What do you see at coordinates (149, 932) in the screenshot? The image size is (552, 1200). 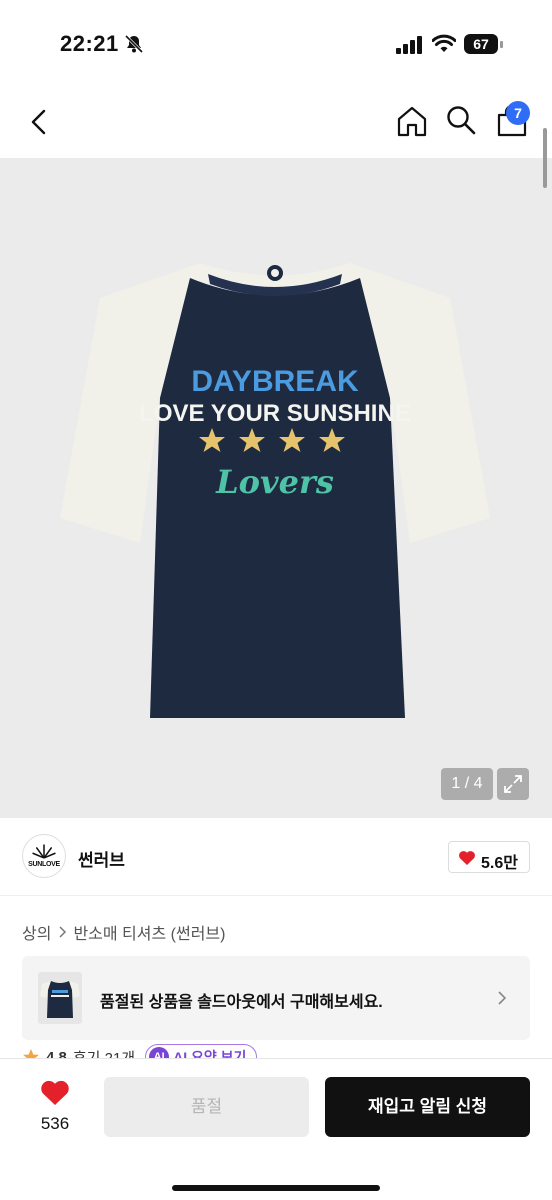 I see `breadcrumb-subcategory: 반소매 티셔츠 (썬러브)` at bounding box center [149, 932].